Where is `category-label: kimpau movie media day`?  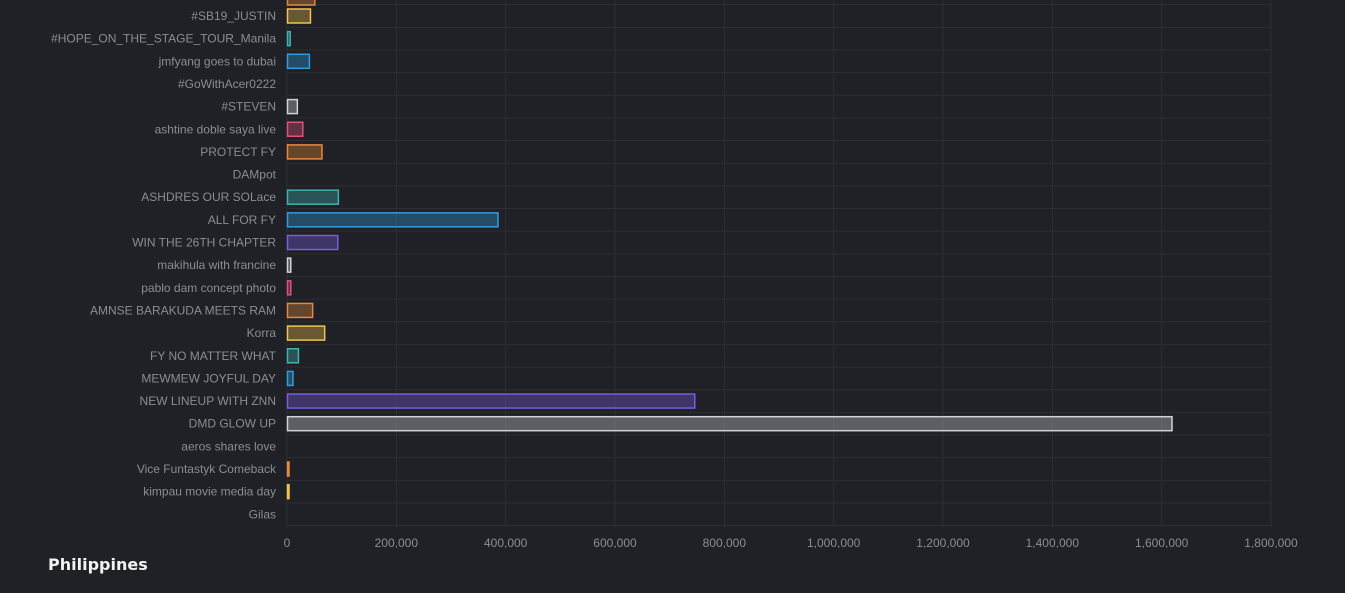
category-label: kimpau movie media day is located at coordinates (209, 492).